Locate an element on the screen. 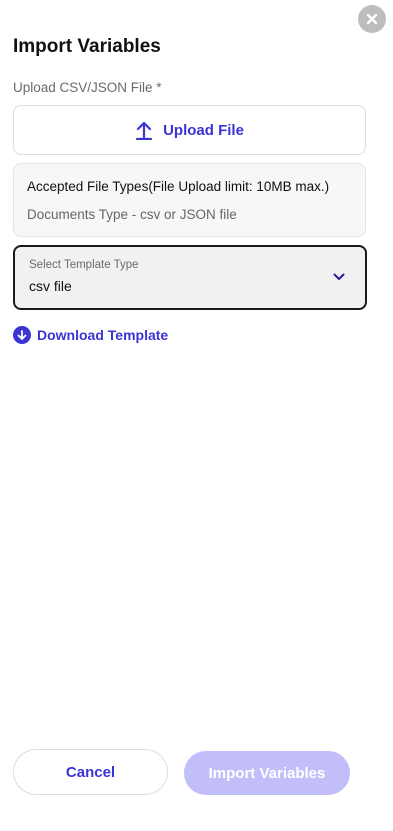 The image size is (393, 831). file-types-subtitle: Documents Type - csv or JSON file is located at coordinates (132, 214).